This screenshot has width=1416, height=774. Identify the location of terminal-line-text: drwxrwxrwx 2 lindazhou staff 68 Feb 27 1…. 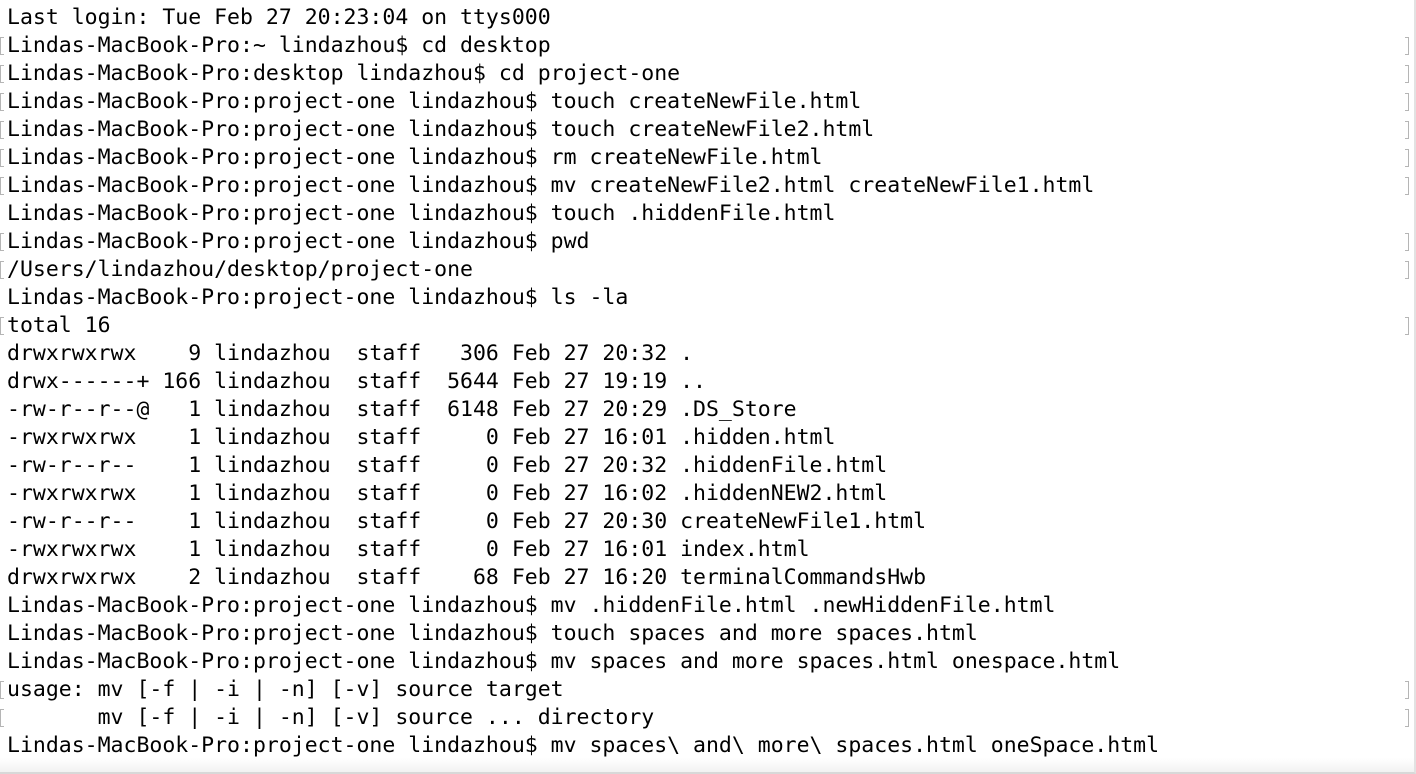
(467, 577).